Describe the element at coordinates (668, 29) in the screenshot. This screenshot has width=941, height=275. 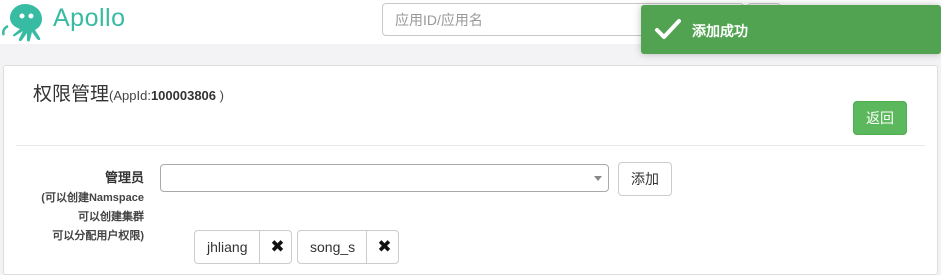
I see `checkmark-icon` at that location.